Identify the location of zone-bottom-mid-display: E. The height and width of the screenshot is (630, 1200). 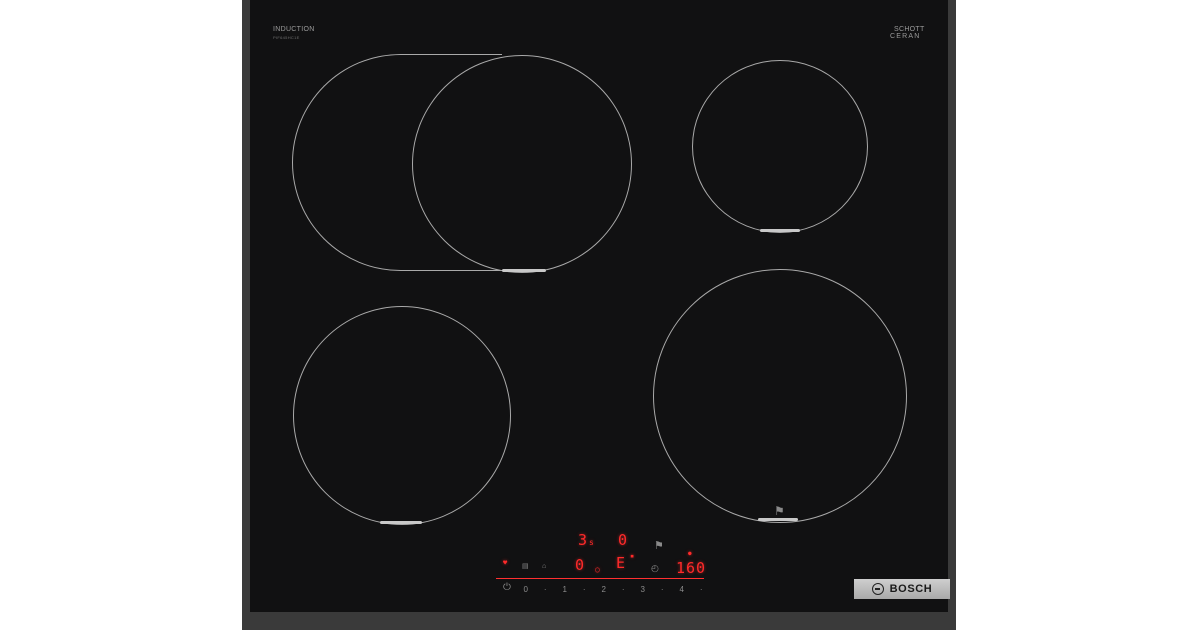
(621, 563).